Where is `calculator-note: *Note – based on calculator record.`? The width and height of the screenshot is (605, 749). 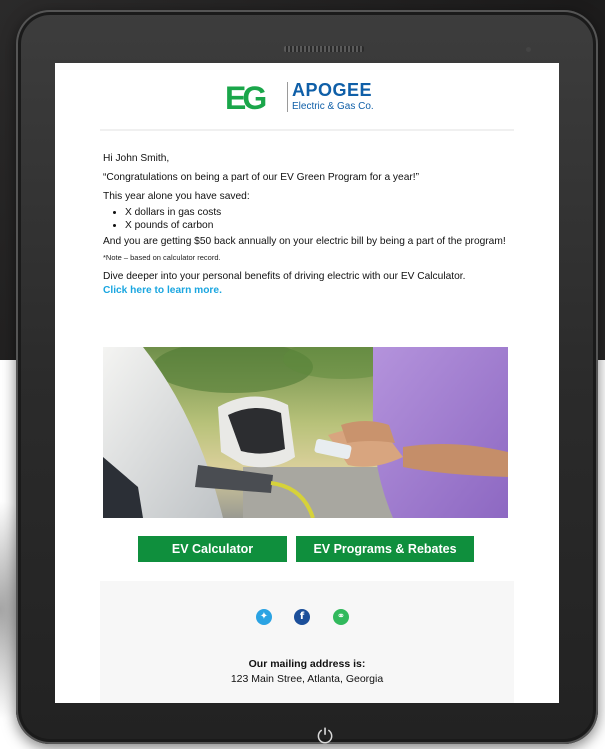
calculator-note: *Note – based on calculator record. is located at coordinates (162, 257).